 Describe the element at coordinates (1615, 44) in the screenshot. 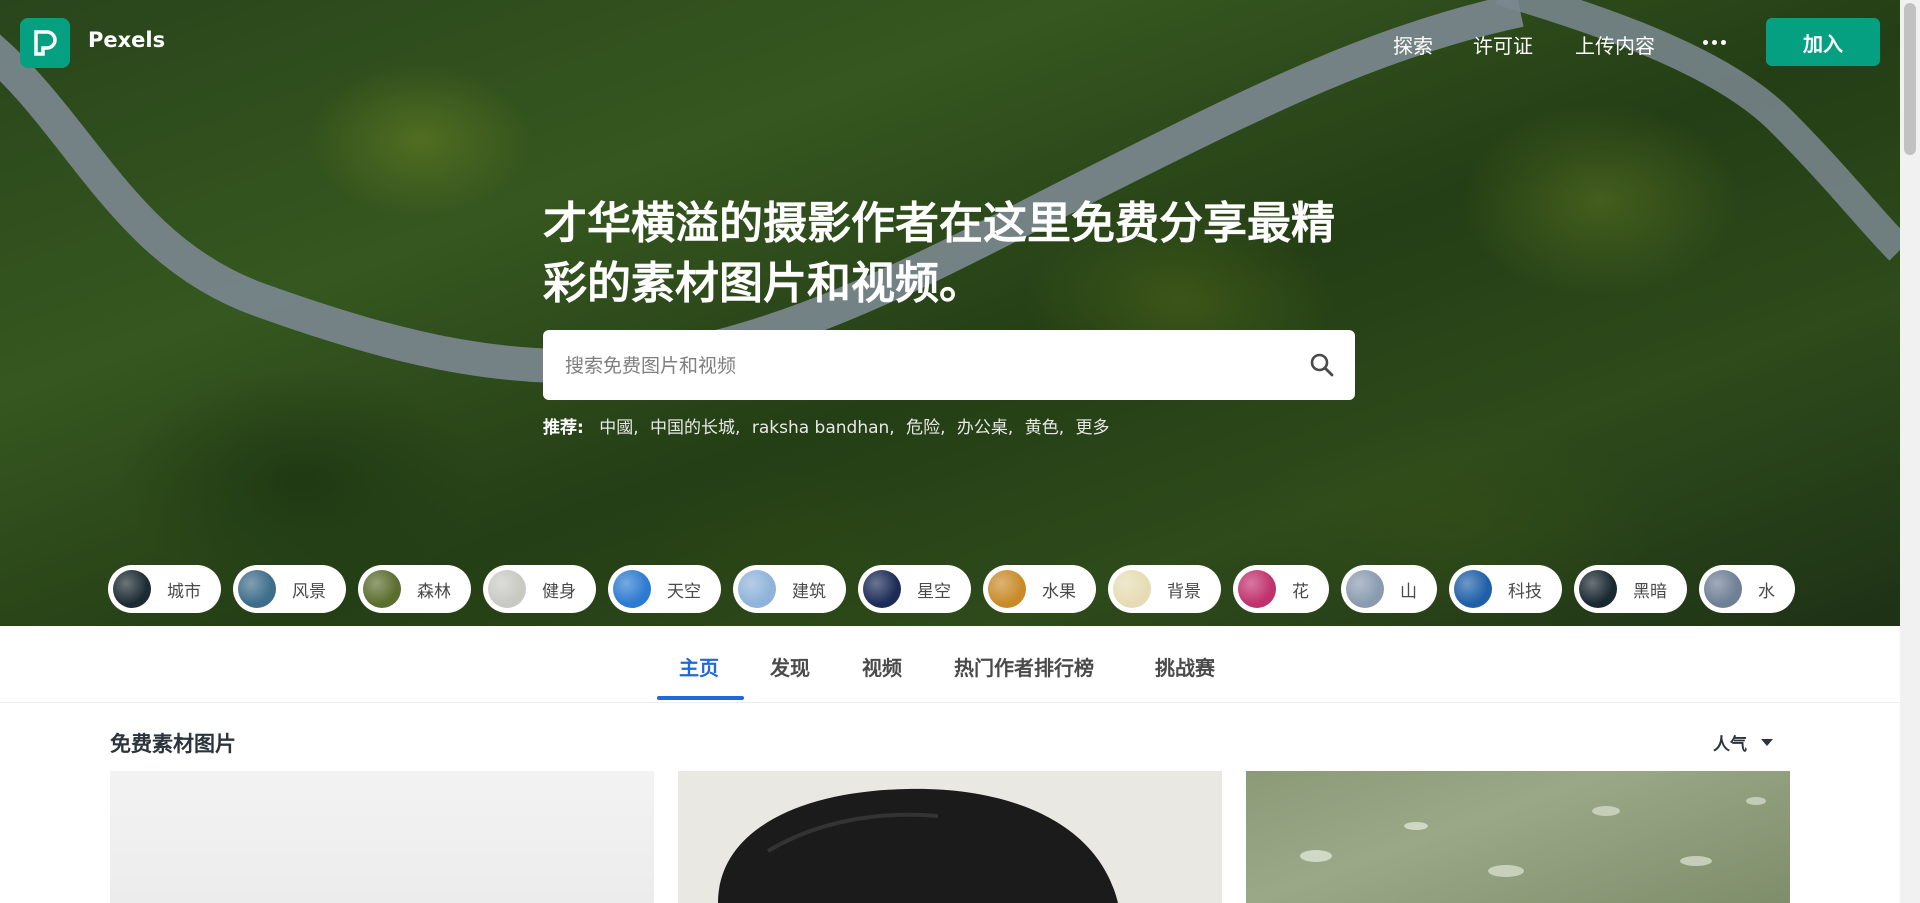

I see `nav-upload: 上传内容` at that location.